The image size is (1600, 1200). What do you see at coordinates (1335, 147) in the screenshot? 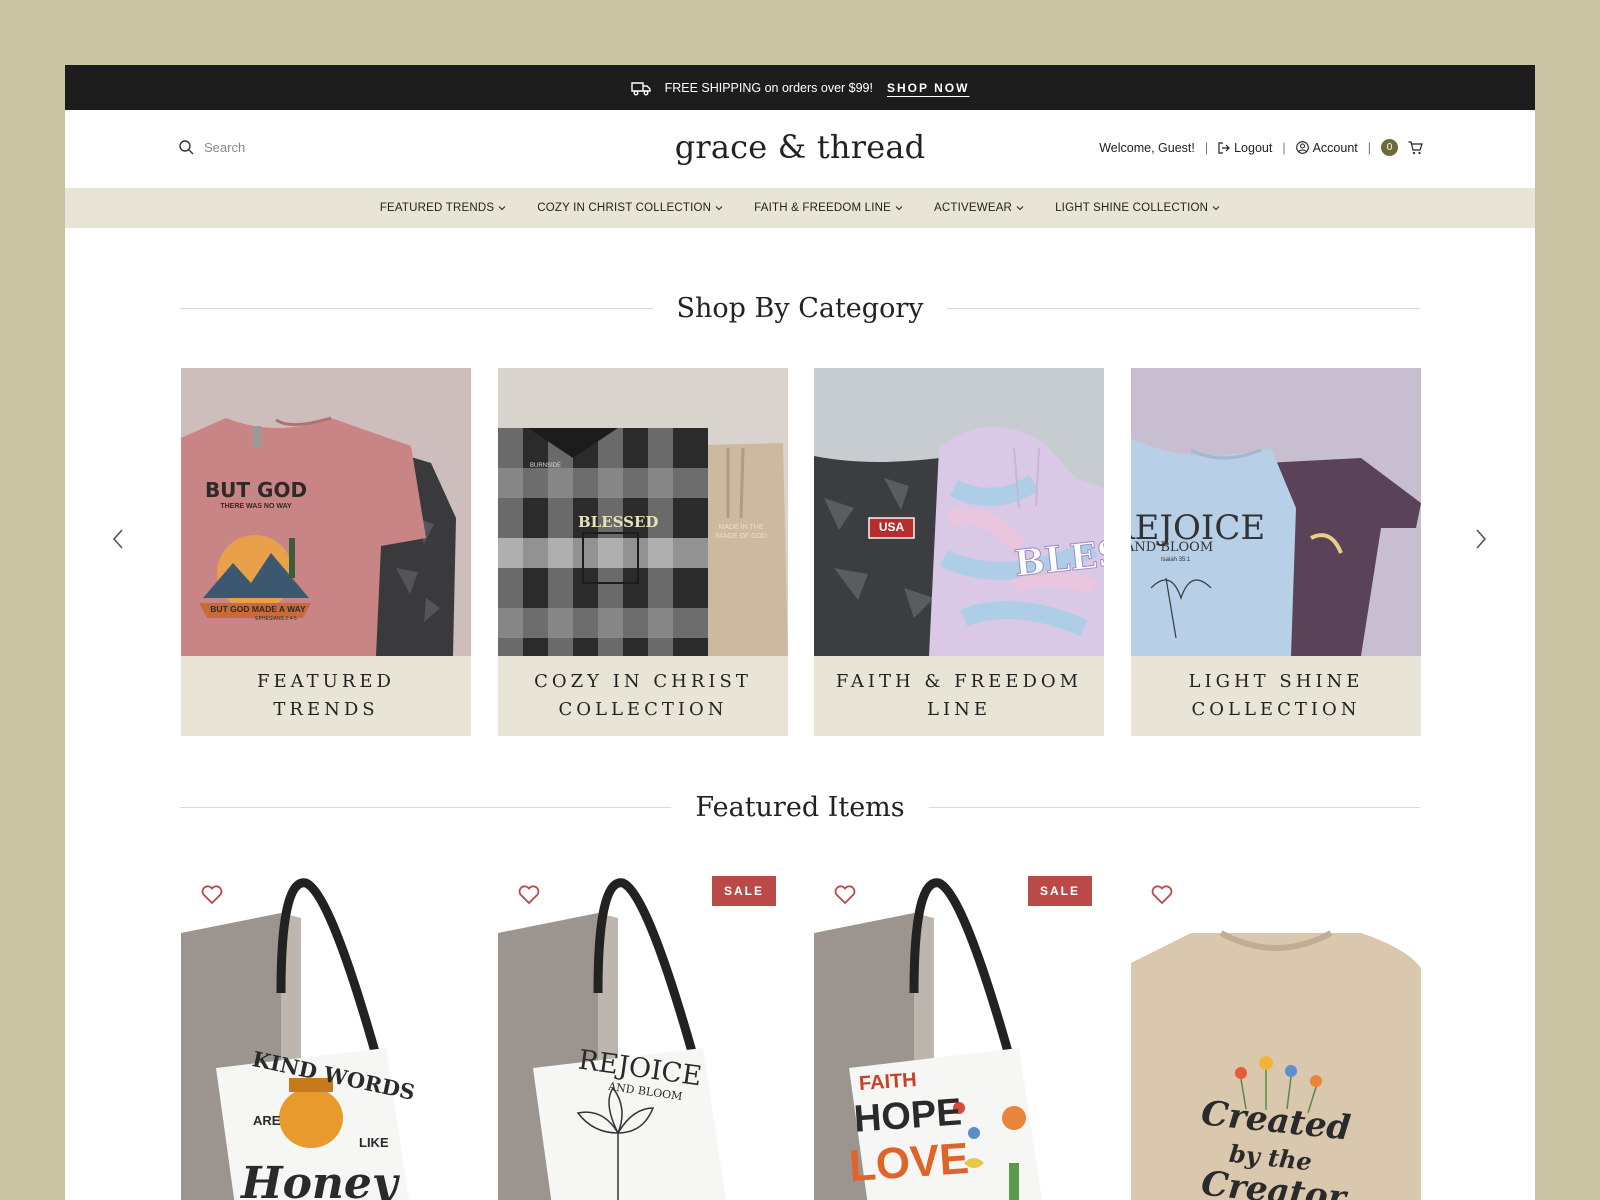
I see `account-label: Account` at bounding box center [1335, 147].